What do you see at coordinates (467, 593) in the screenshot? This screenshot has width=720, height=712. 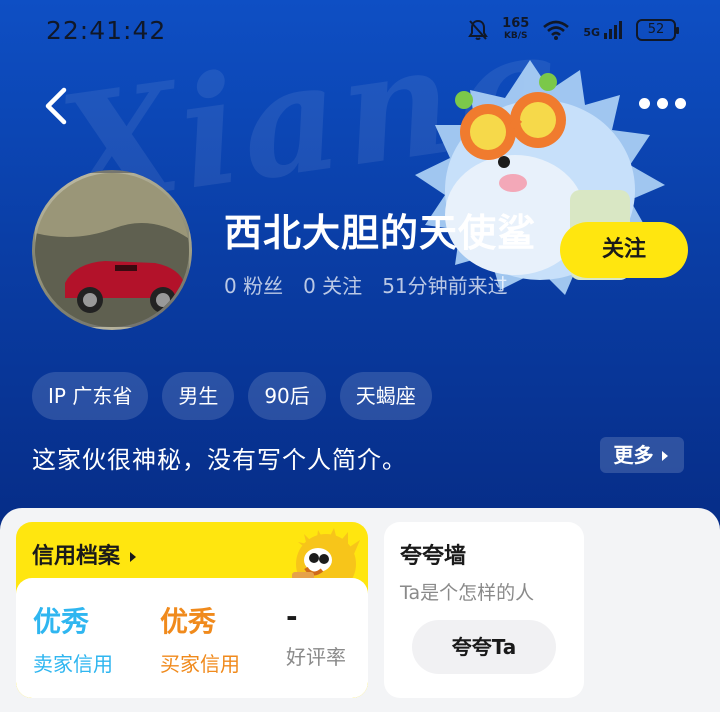 I see `praise-subtitle: Ta是个怎样的人` at bounding box center [467, 593].